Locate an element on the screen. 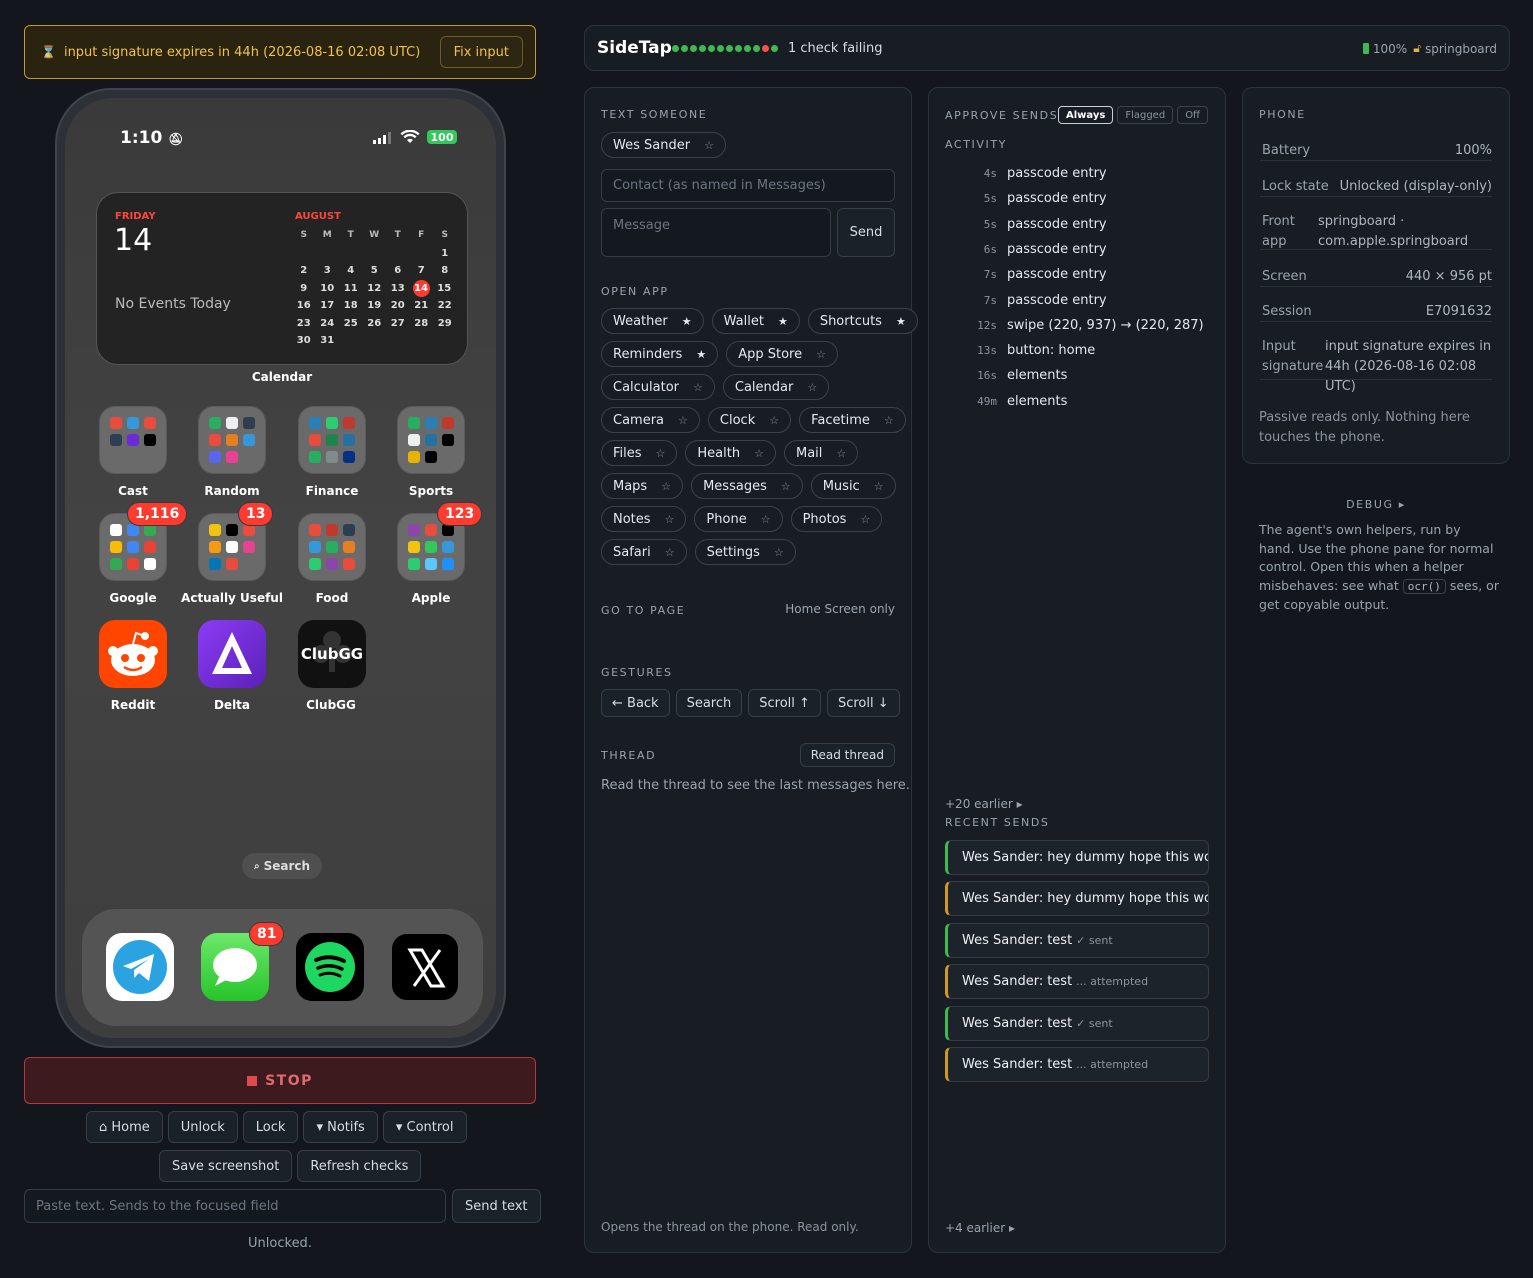  checks-summary: 1 check failing is located at coordinates (835, 48).